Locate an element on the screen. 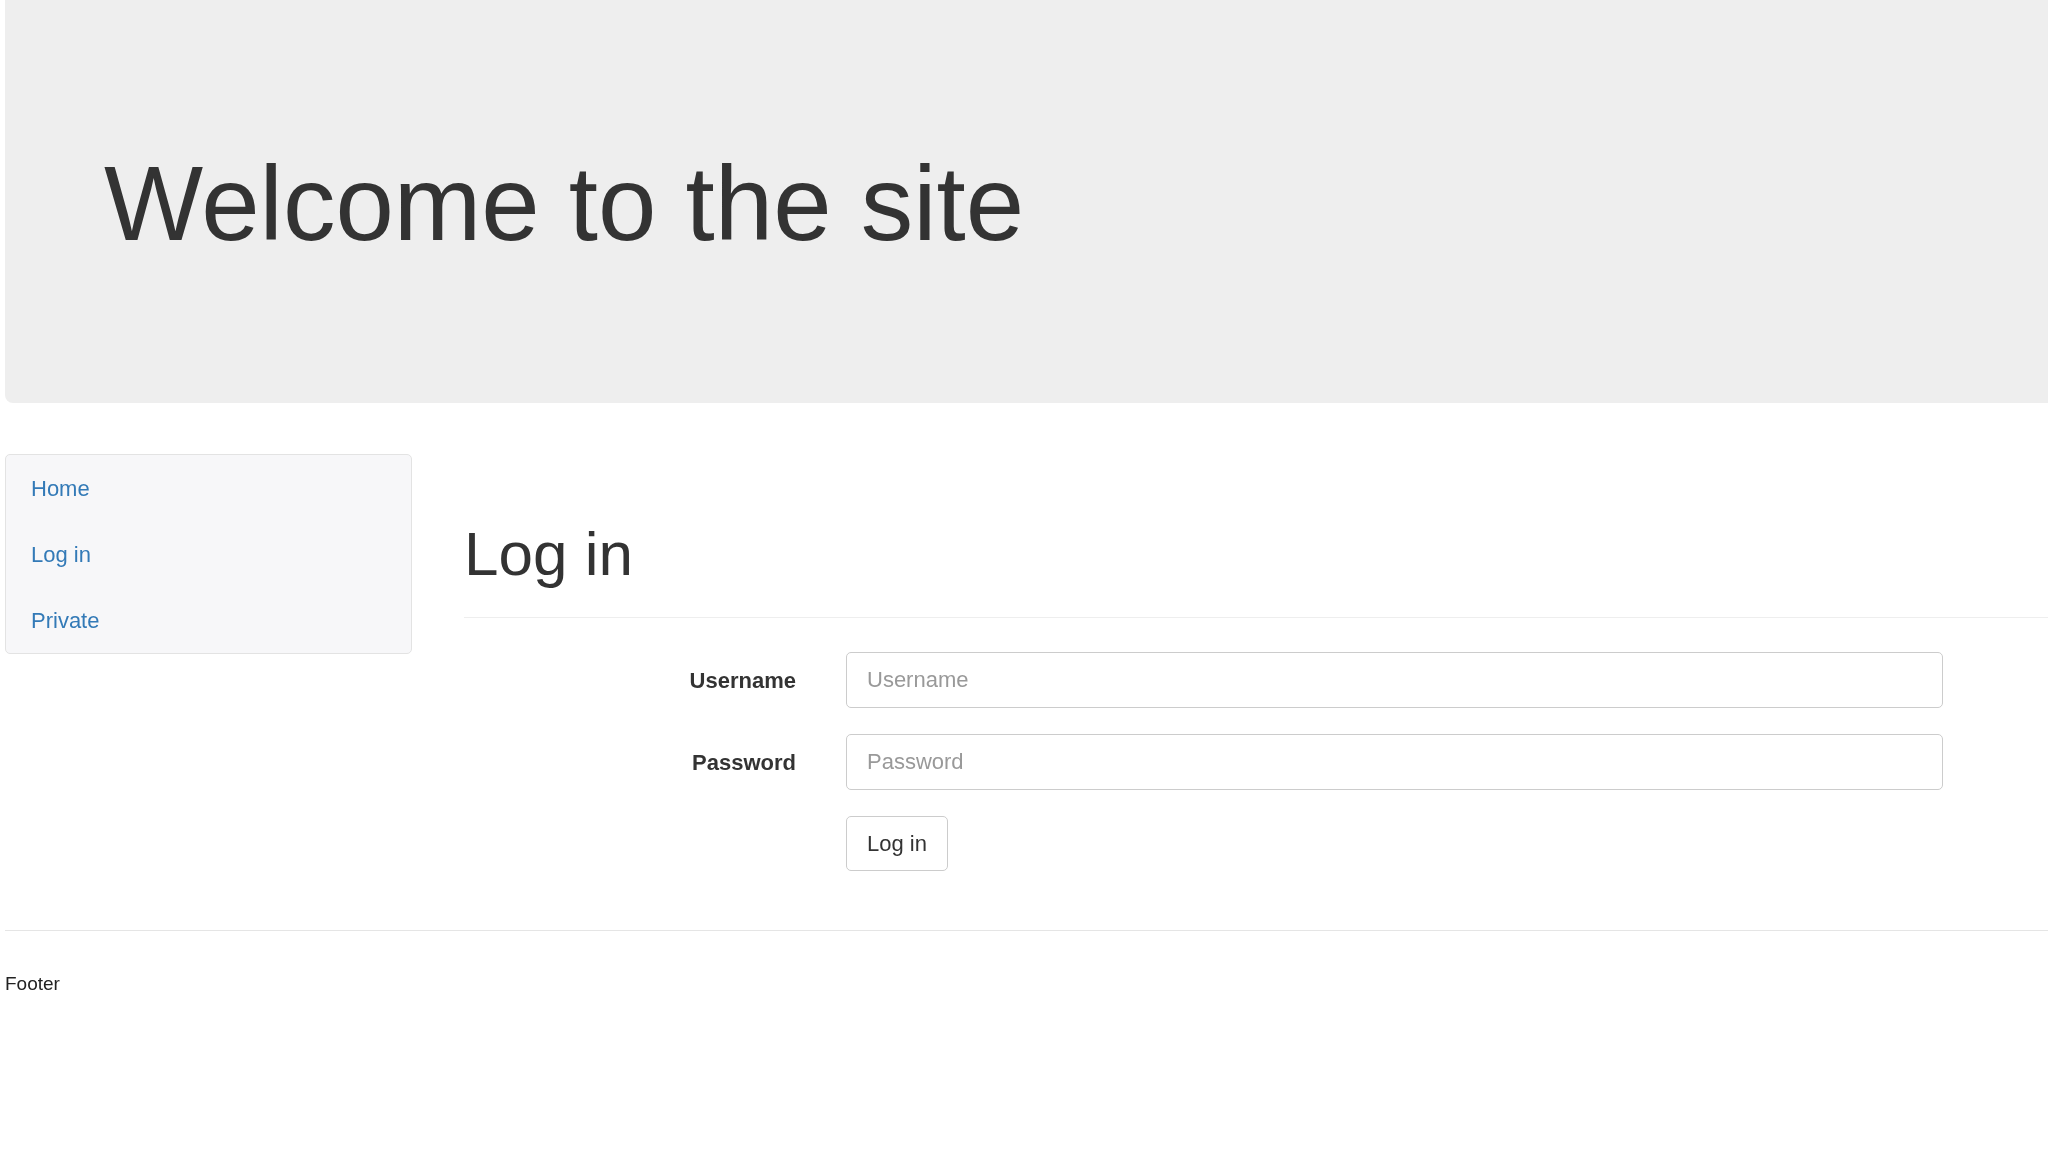 The image size is (2048, 1152). nav-link: Home is located at coordinates (208, 488).